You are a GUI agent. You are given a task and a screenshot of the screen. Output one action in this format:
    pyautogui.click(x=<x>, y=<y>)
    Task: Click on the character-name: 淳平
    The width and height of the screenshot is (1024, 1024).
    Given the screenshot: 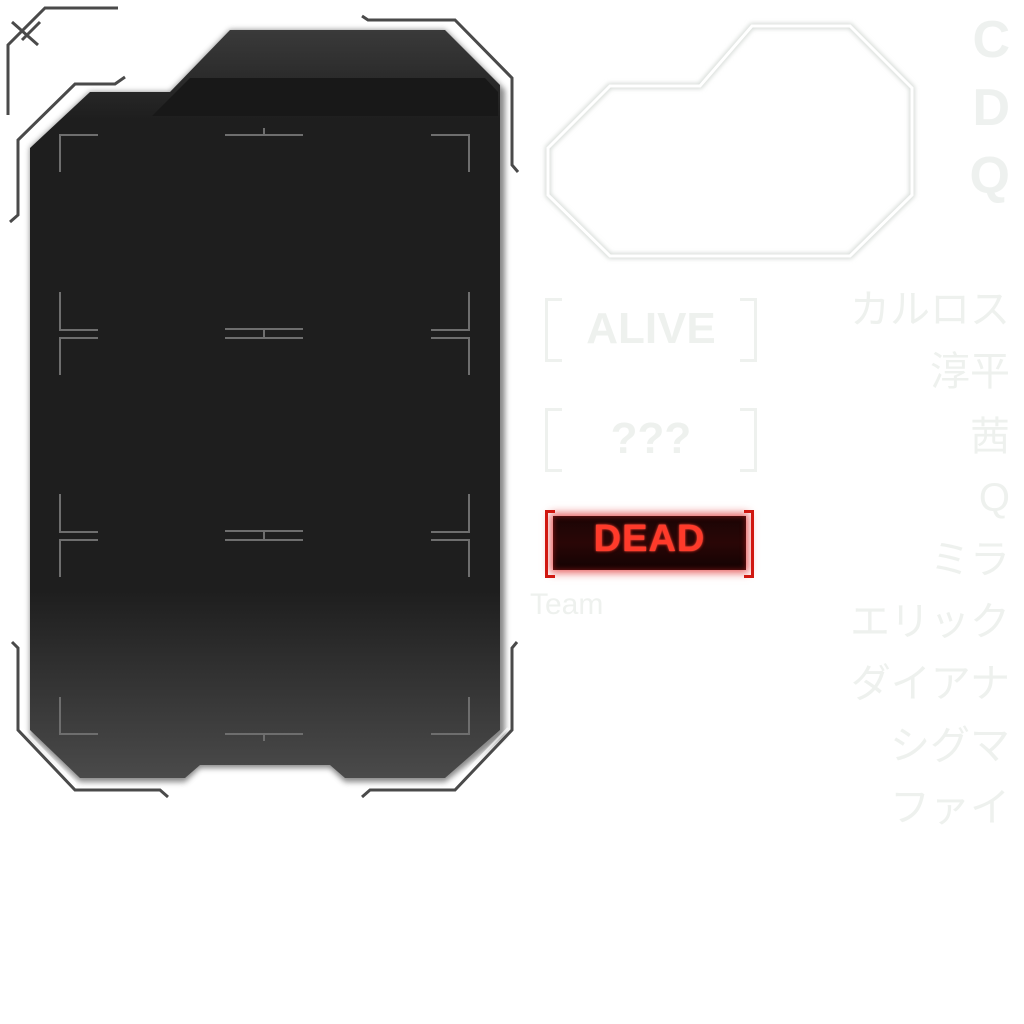 What is the action you would take?
    pyautogui.click(x=970, y=372)
    